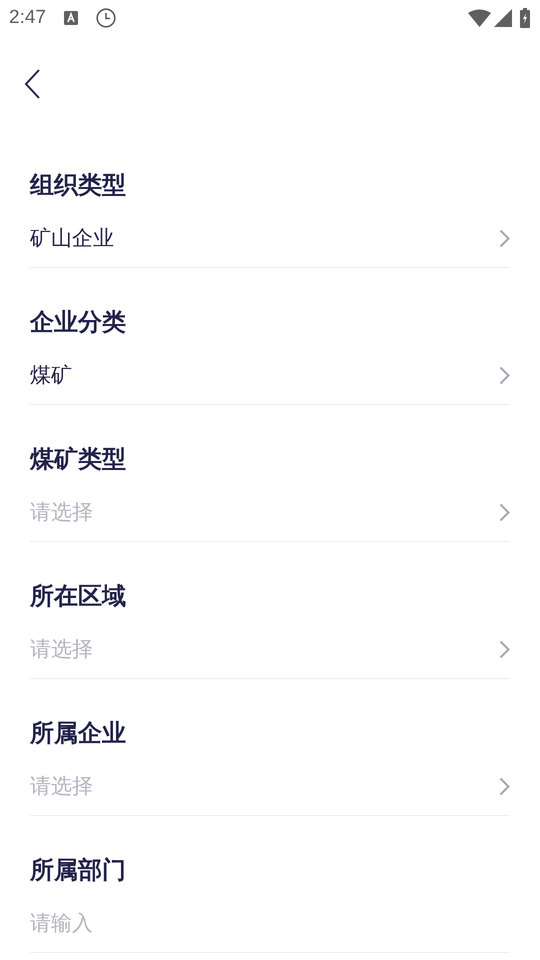 The height and width of the screenshot is (960, 540). What do you see at coordinates (72, 238) in the screenshot?
I see `selected-value: 矿山企业` at bounding box center [72, 238].